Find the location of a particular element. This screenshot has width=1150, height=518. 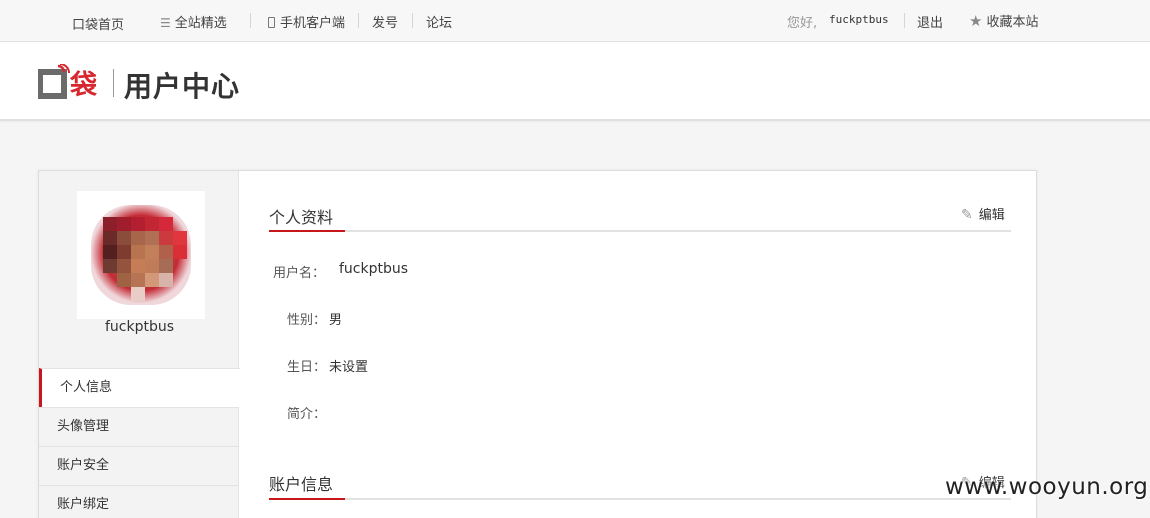

nav-mobile-link: 手机客户端 is located at coordinates (306, 21).